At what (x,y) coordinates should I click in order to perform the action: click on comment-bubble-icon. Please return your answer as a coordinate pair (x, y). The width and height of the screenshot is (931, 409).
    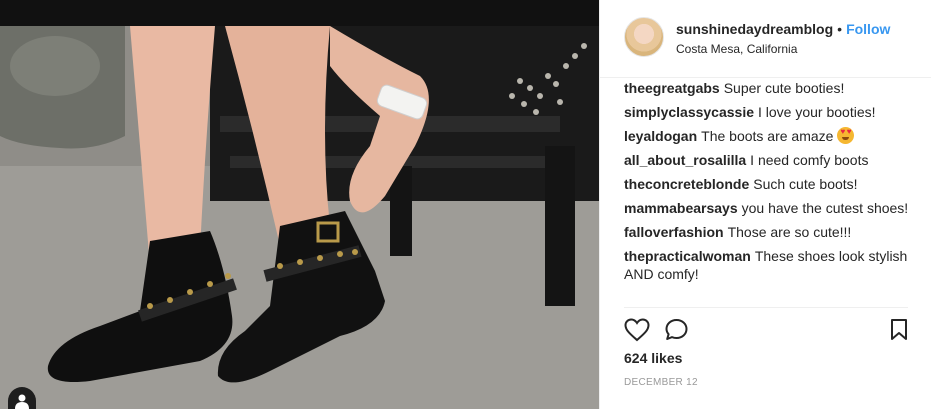
    Looking at the image, I should click on (677, 331).